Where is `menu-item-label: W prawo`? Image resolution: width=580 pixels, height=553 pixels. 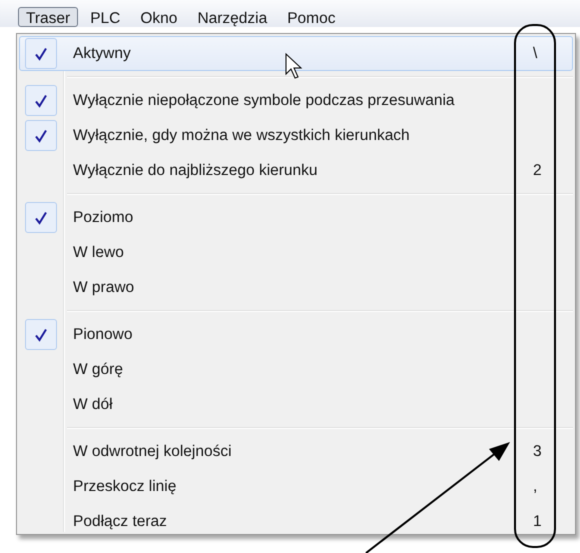
menu-item-label: W prawo is located at coordinates (103, 287).